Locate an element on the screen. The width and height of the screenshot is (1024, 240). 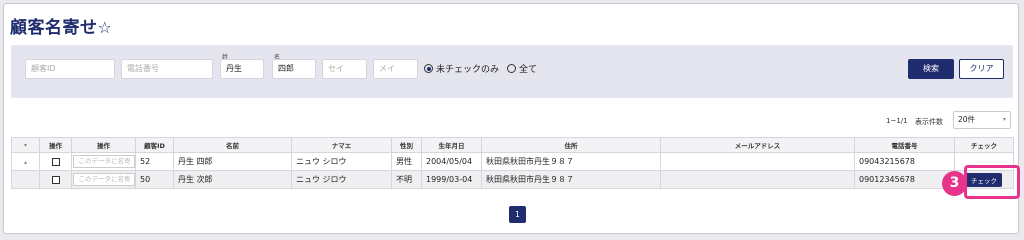
column-header: 電話番号 is located at coordinates (904, 145).